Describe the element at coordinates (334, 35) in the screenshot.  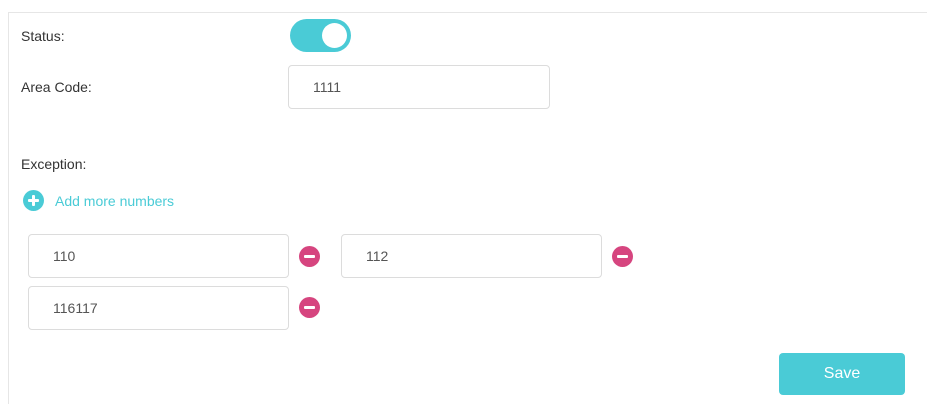
I see `toggle-knob` at that location.